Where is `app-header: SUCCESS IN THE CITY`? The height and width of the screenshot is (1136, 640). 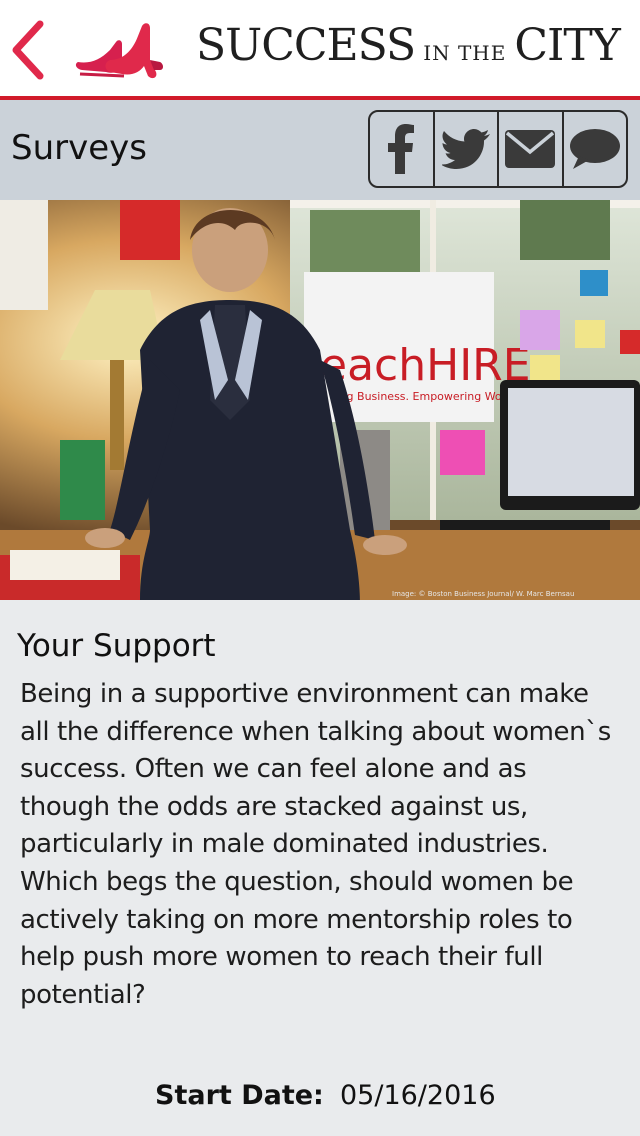 app-header: SUCCESS IN THE CITY is located at coordinates (320, 48).